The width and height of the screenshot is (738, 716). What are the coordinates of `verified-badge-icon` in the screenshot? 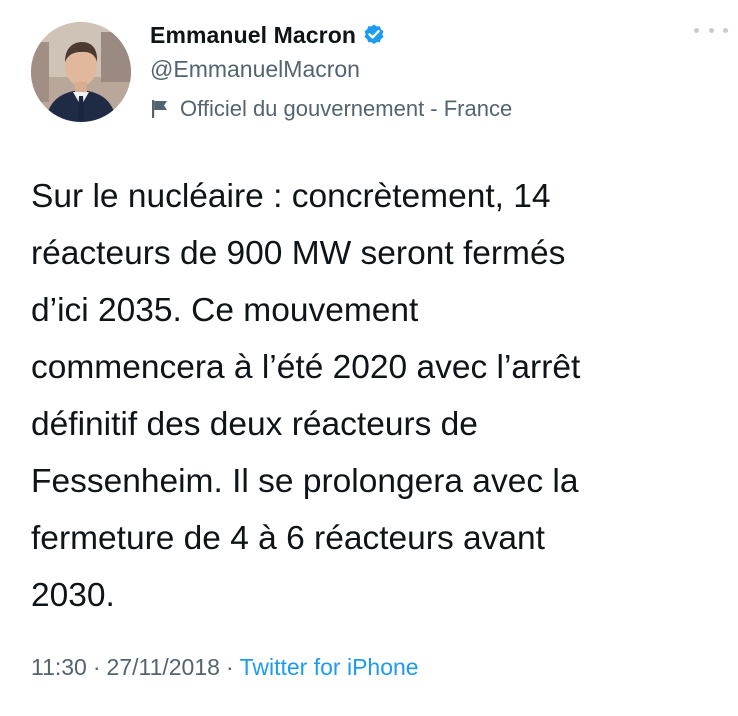 It's located at (374, 35).